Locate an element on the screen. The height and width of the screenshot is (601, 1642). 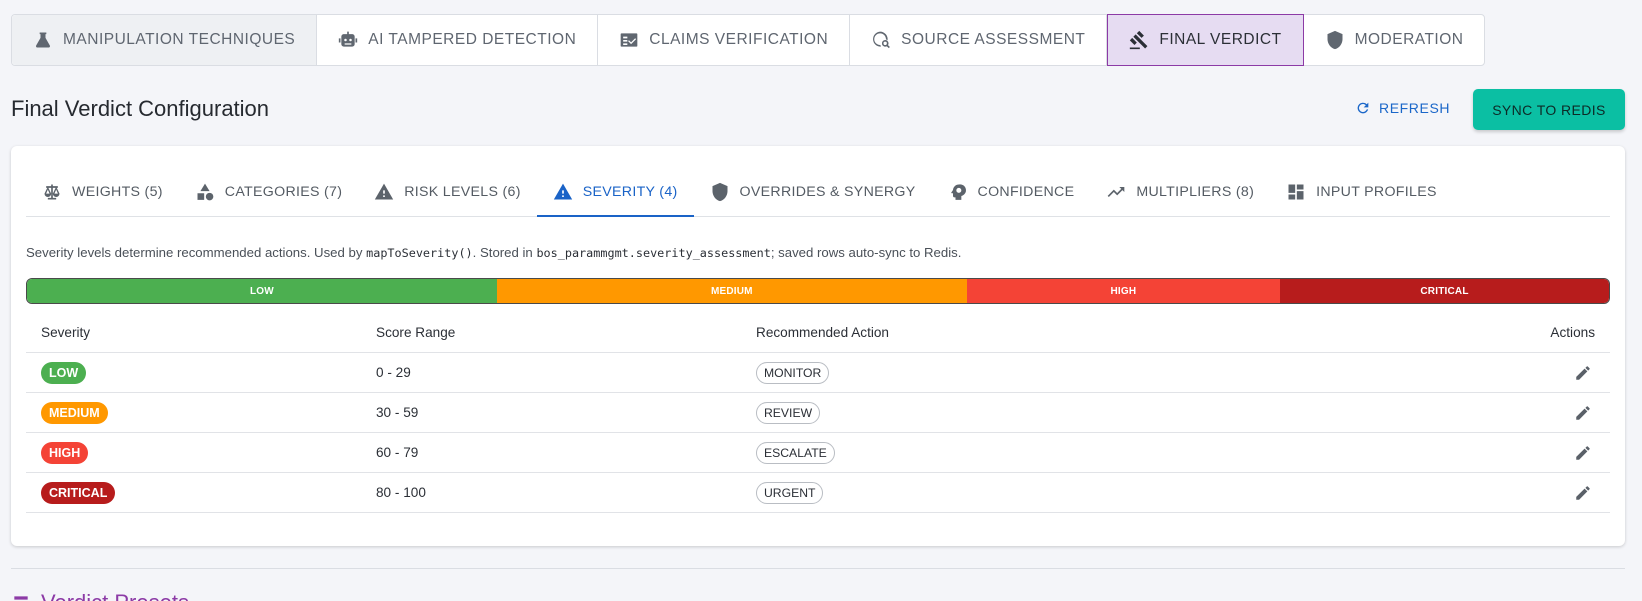
function-name: mapToSeverity() is located at coordinates (419, 253).